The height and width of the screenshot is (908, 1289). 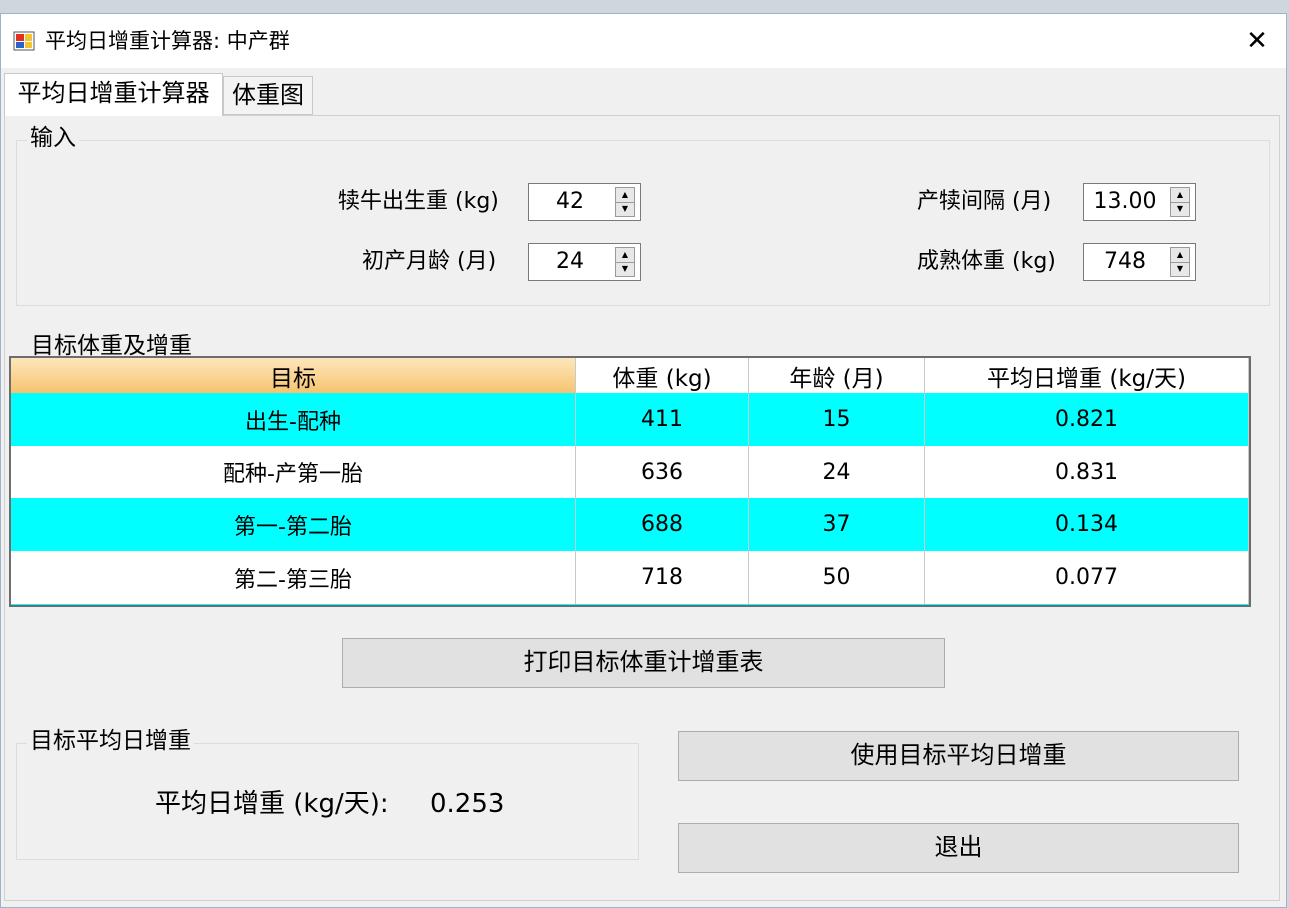 What do you see at coordinates (643, 663) in the screenshot?
I see `print-target-table-button: 打印目标体重计增重表` at bounding box center [643, 663].